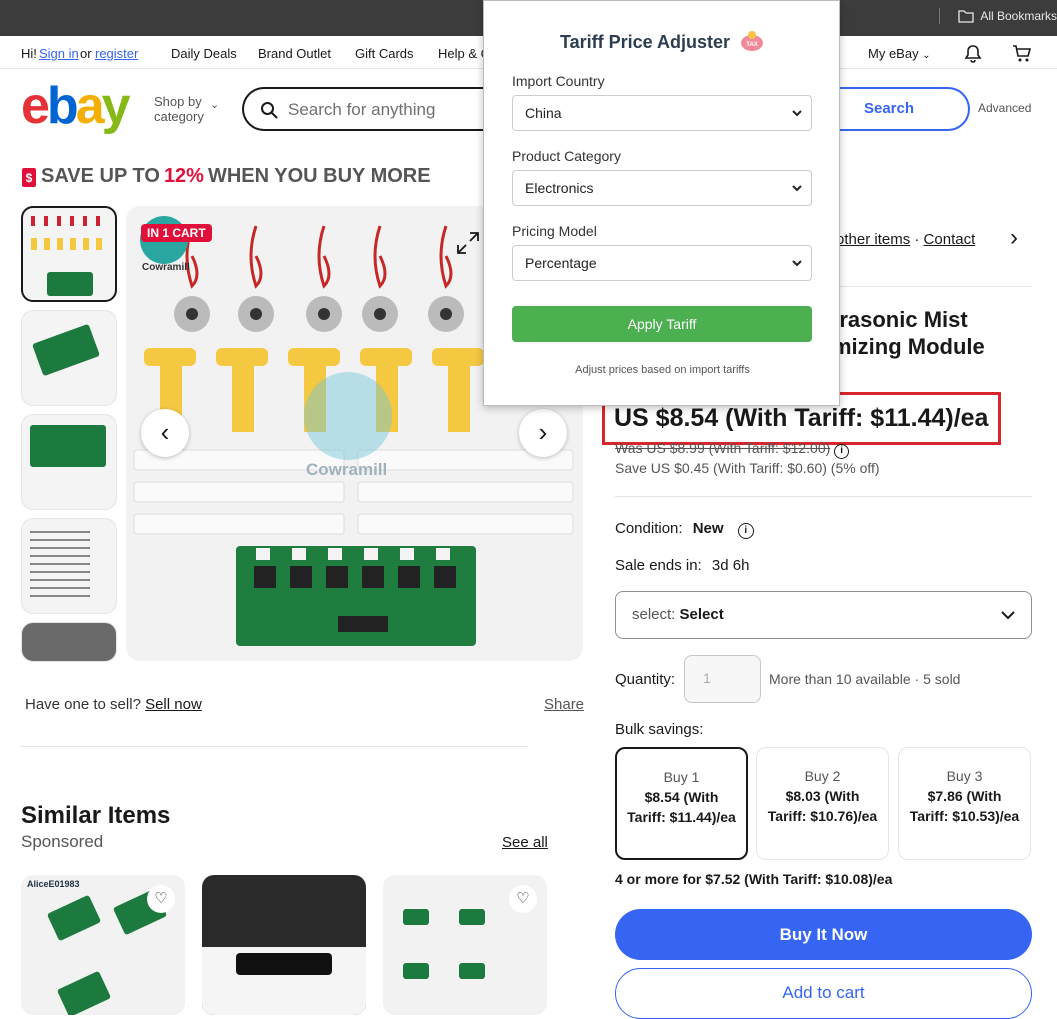 The width and height of the screenshot is (1057, 1019). I want to click on previous-image-button: ‹, so click(165, 433).